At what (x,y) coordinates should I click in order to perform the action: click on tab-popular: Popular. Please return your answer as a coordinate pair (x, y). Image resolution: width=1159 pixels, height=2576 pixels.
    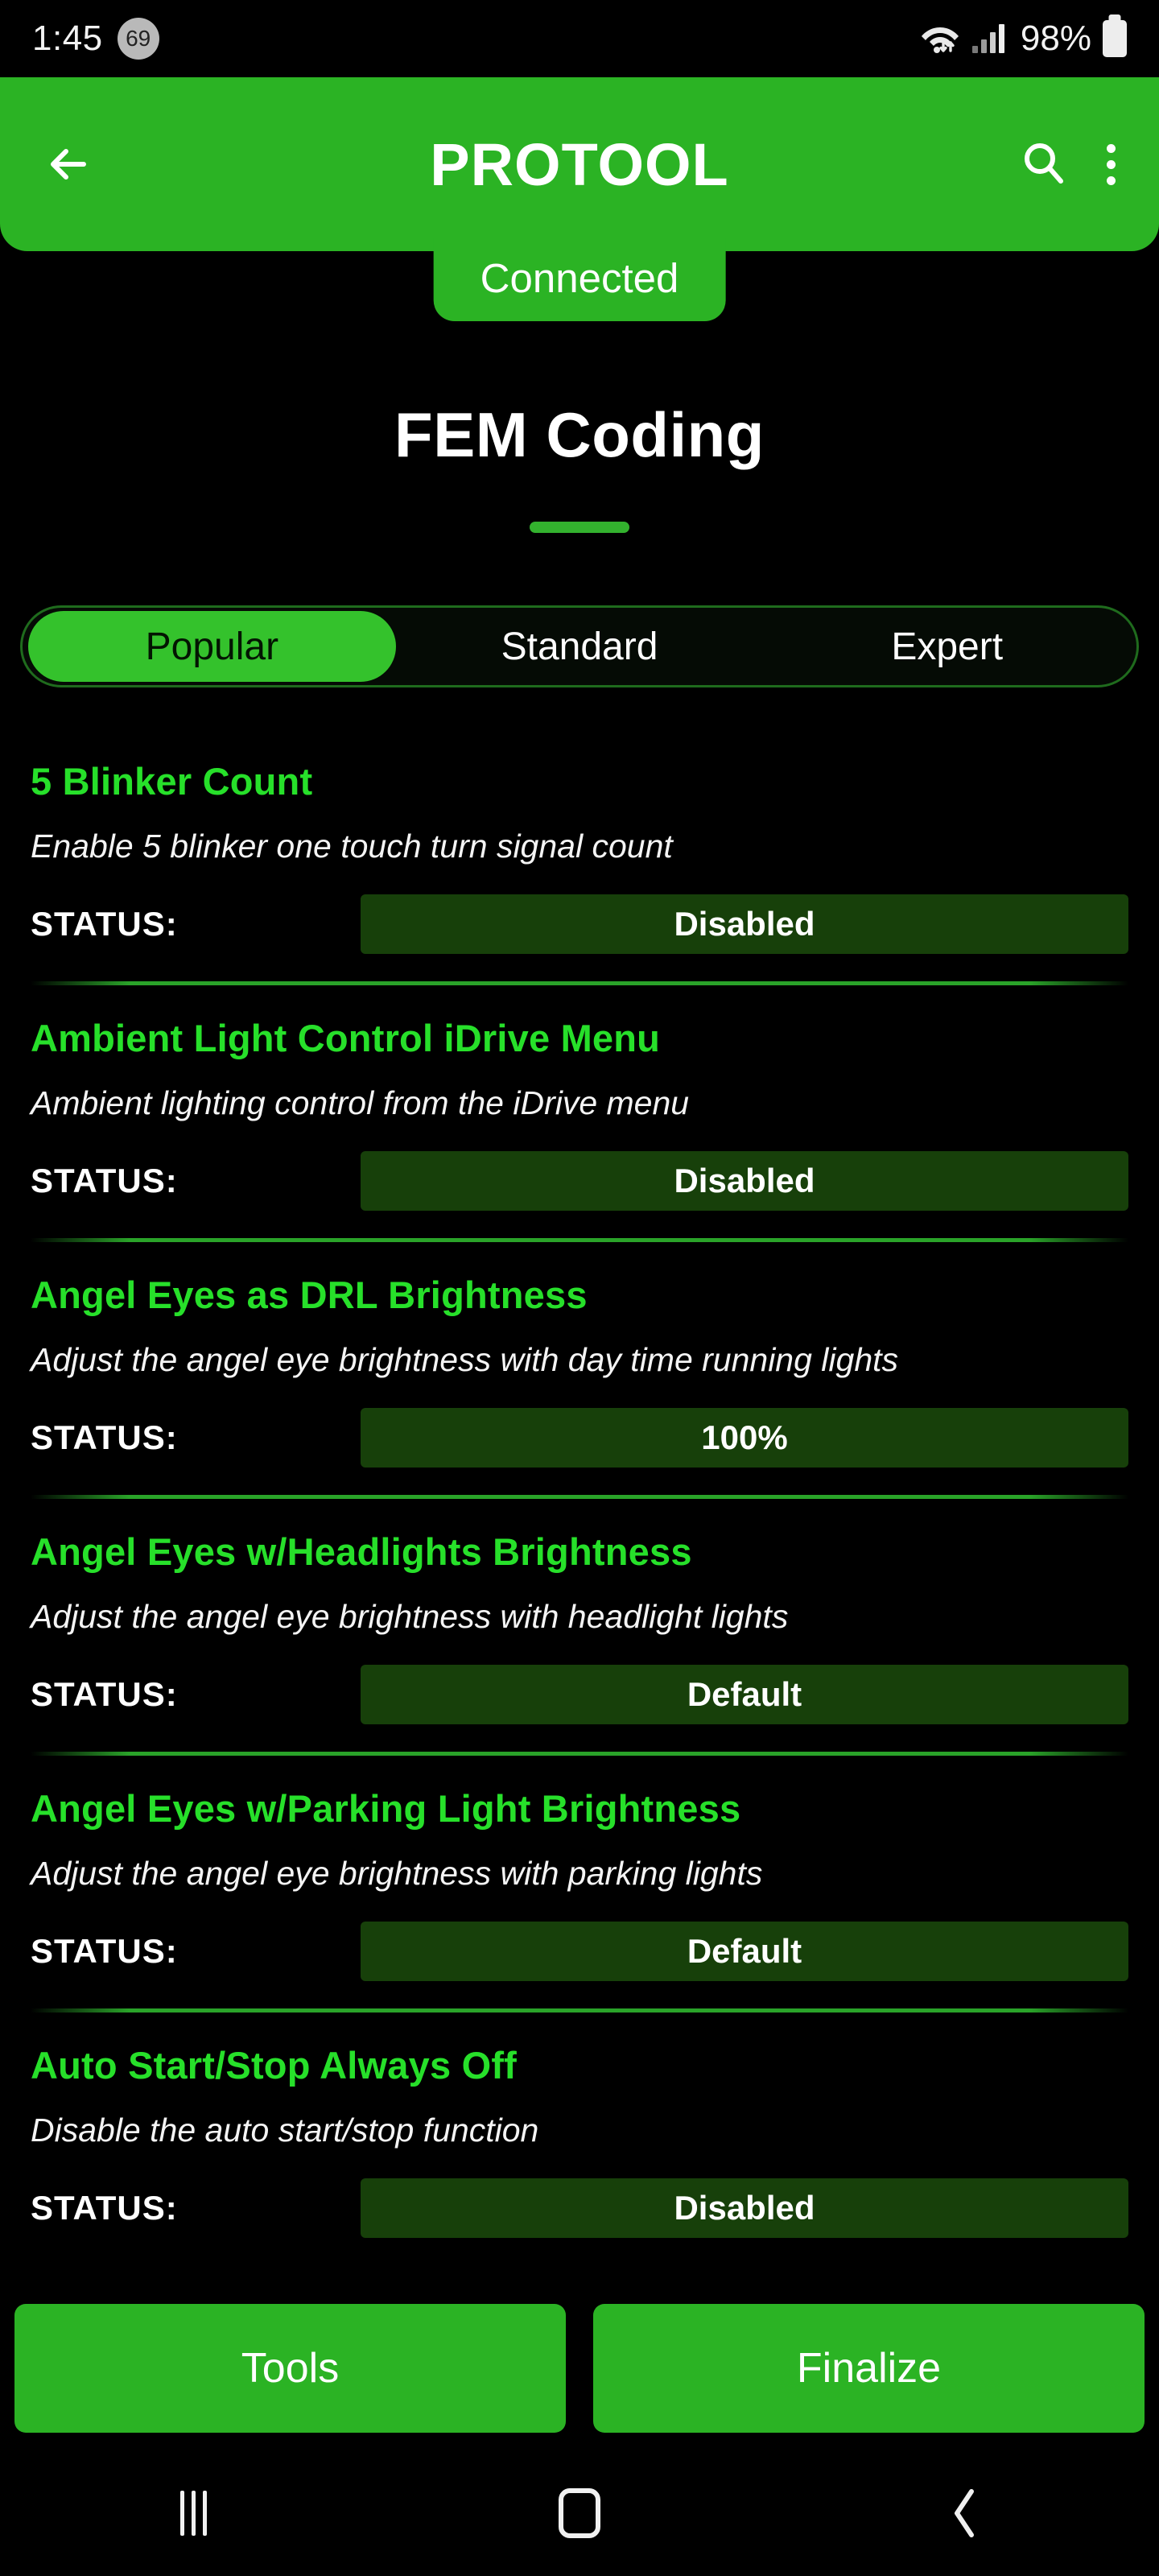
    Looking at the image, I should click on (212, 646).